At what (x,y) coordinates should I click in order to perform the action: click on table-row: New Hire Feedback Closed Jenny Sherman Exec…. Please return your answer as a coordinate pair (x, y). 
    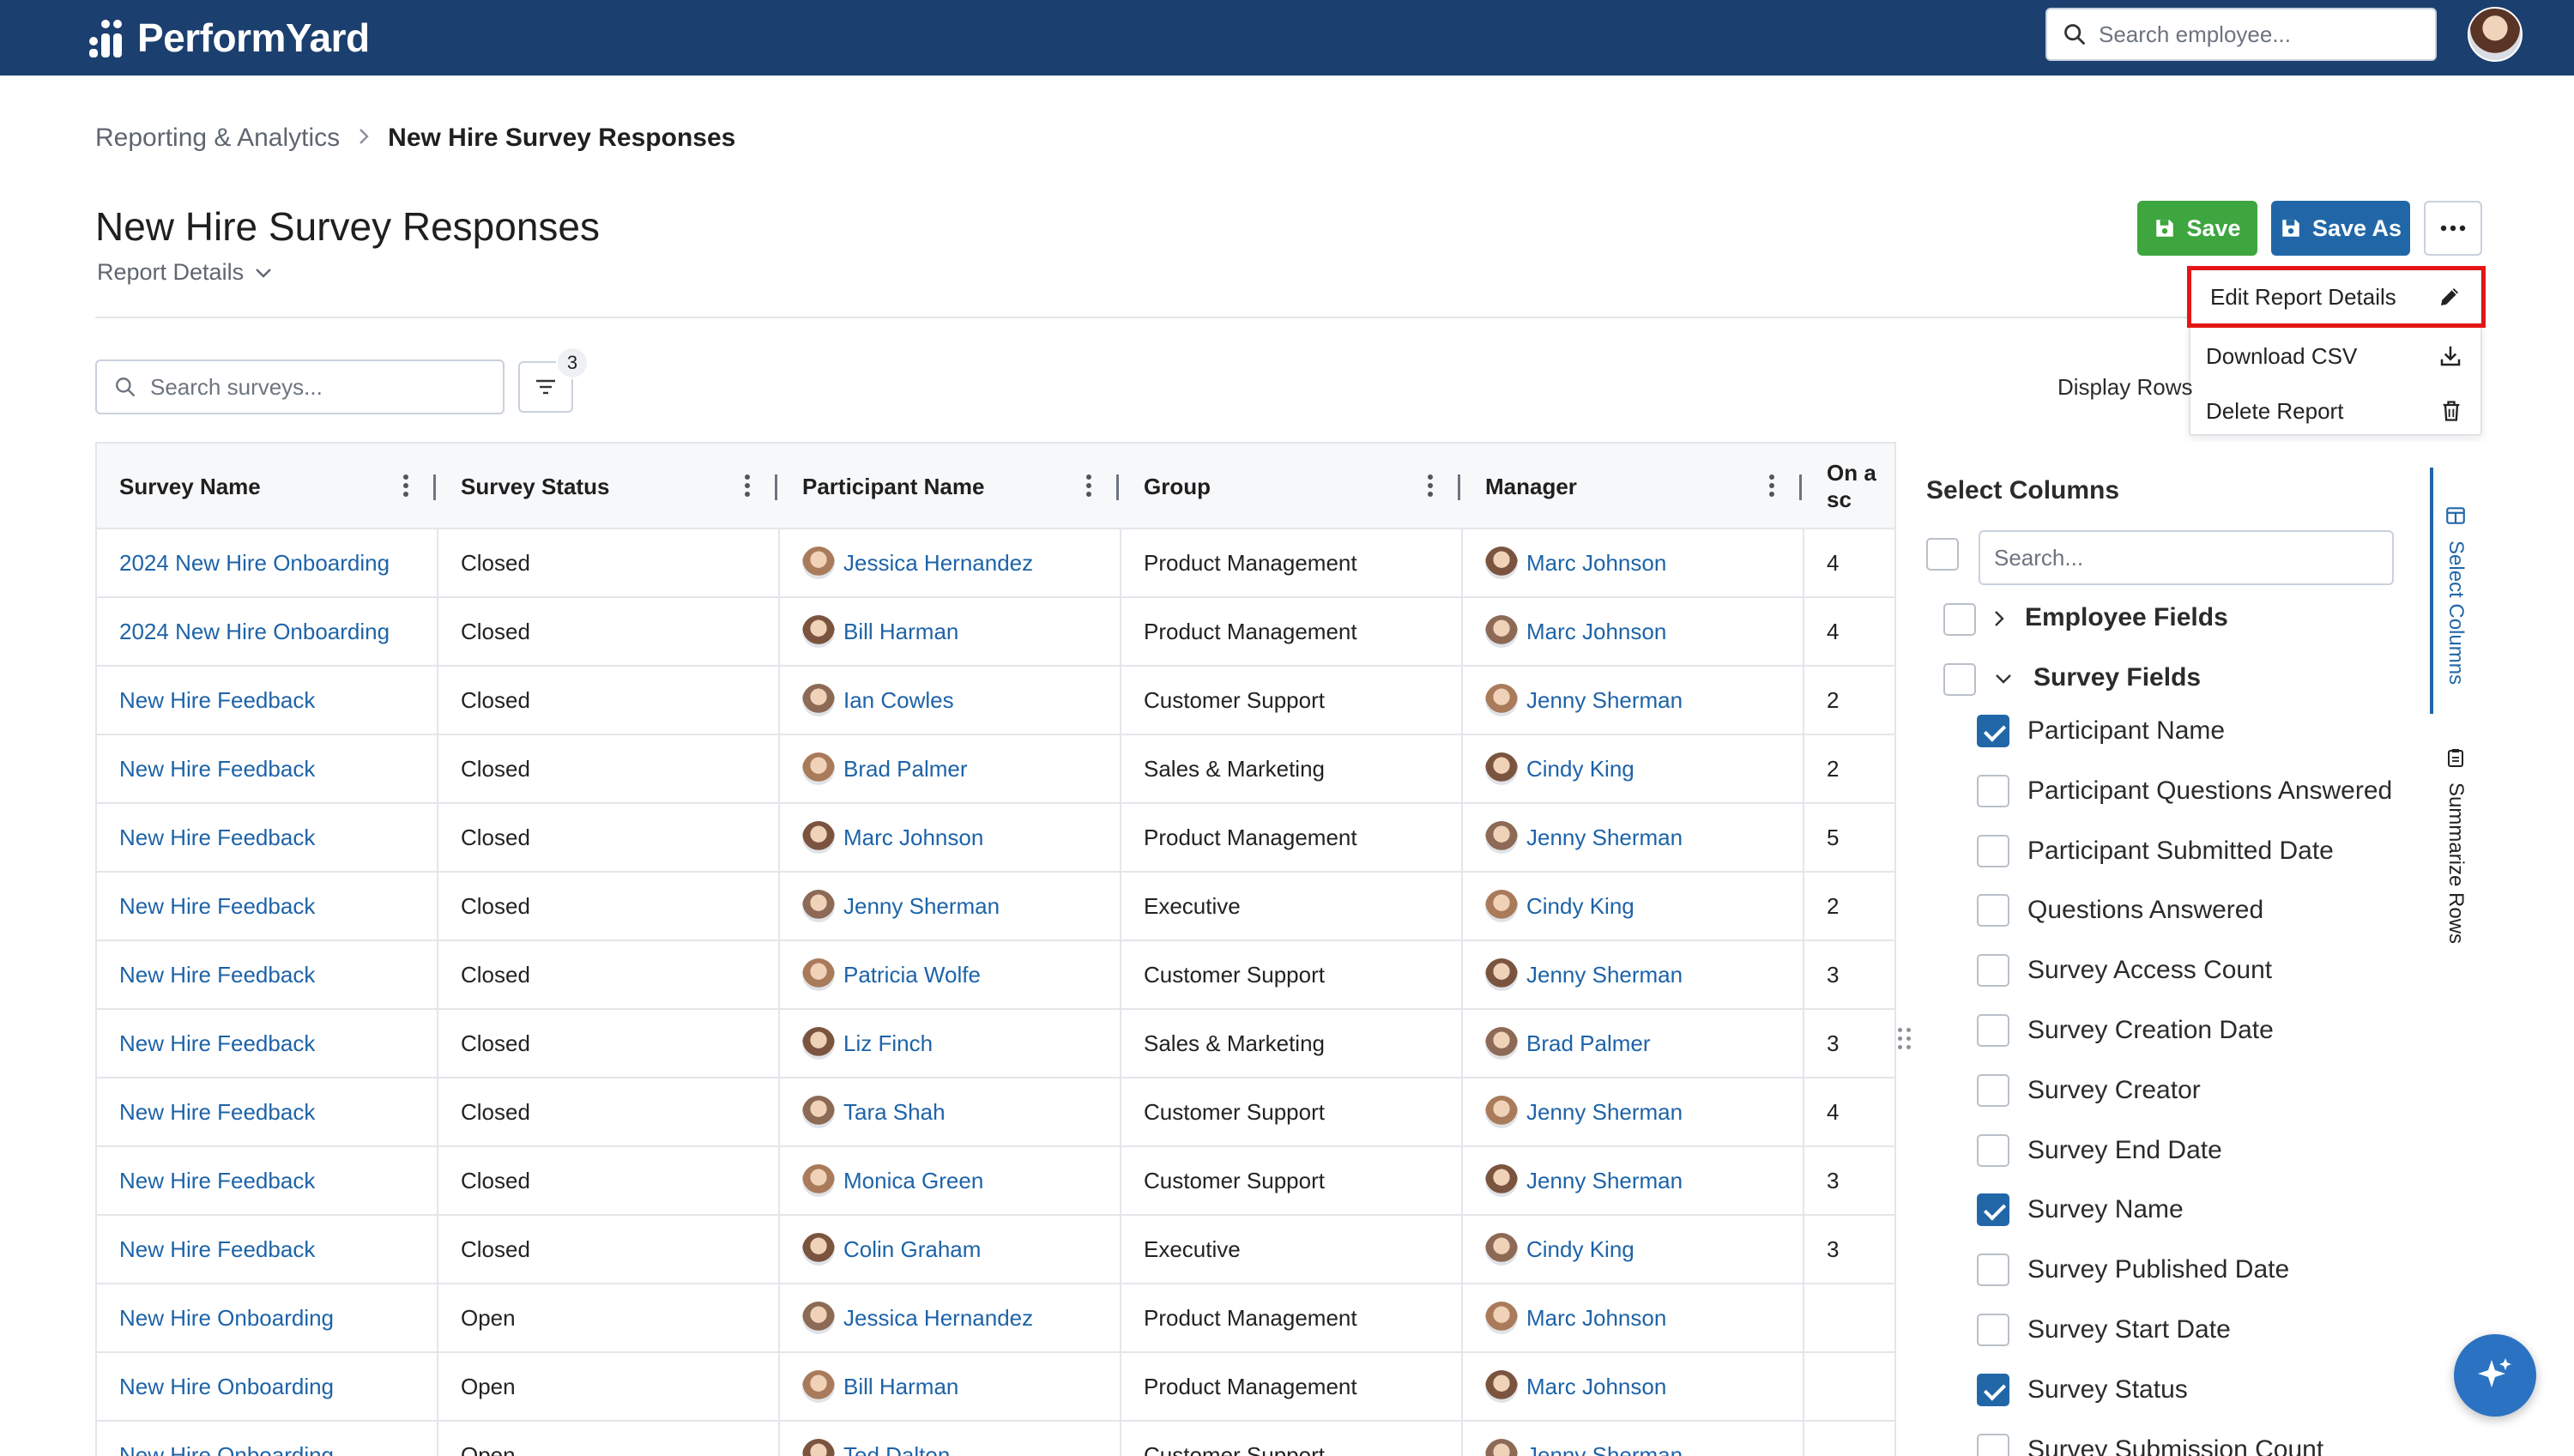
    Looking at the image, I should click on (996, 907).